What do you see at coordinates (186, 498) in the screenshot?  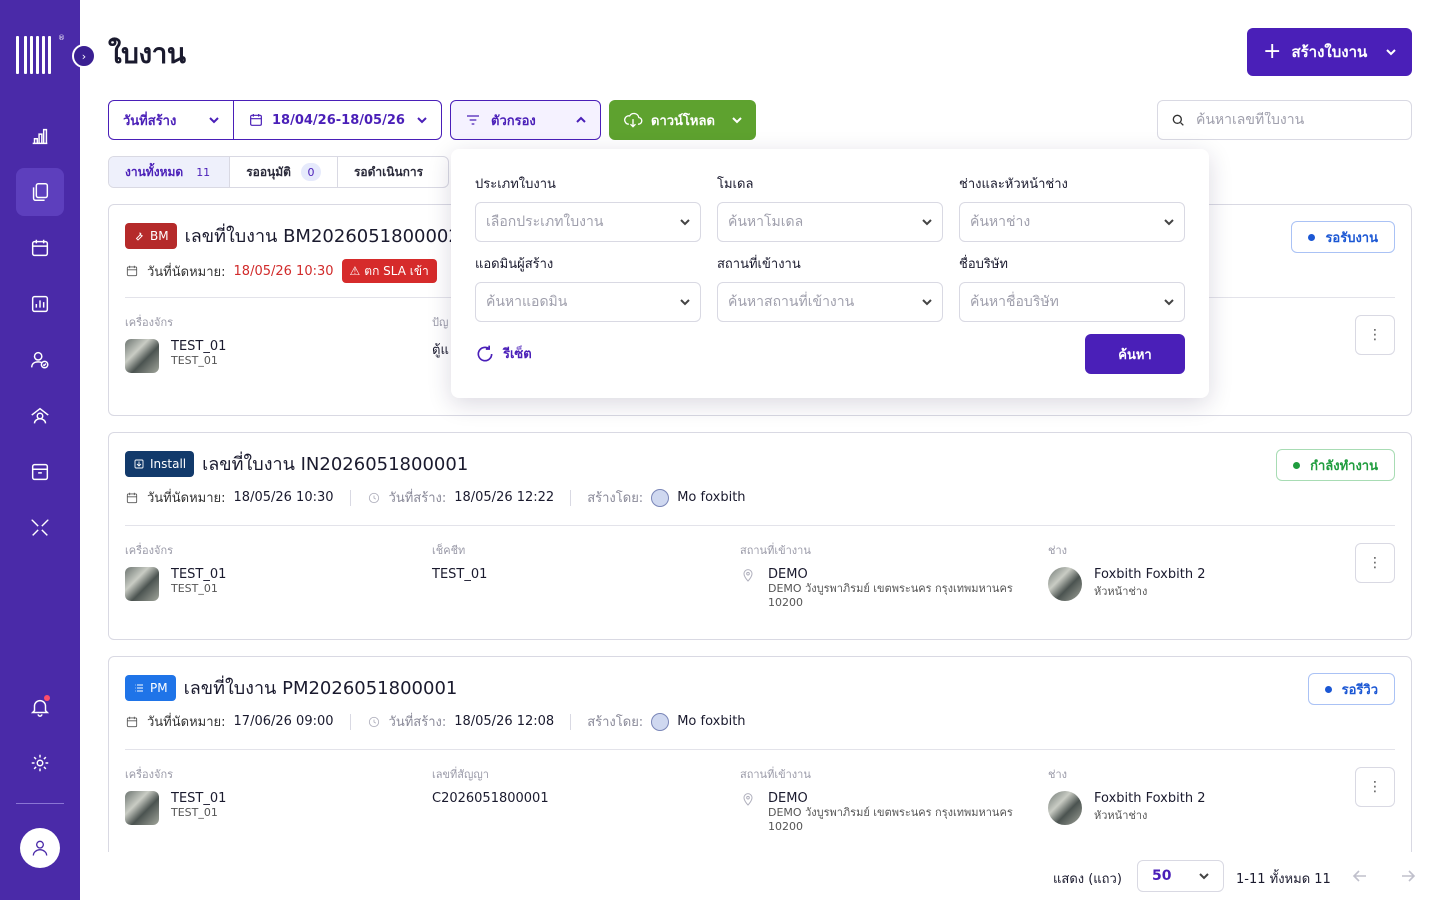 I see `appointment-label: วันที่นัดหมาย:` at bounding box center [186, 498].